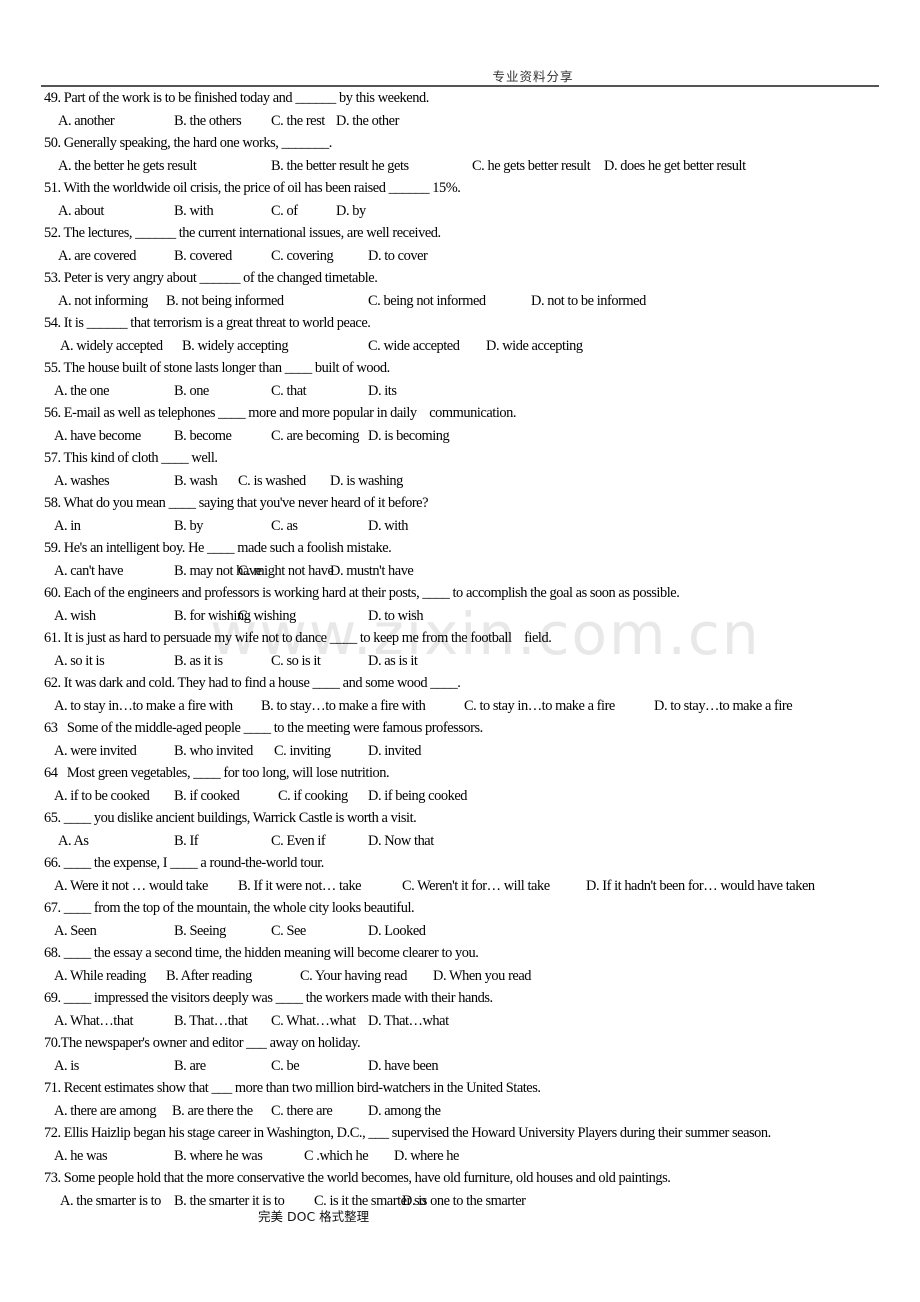  What do you see at coordinates (409, 435) in the screenshot?
I see `answer-option: D. is becoming` at bounding box center [409, 435].